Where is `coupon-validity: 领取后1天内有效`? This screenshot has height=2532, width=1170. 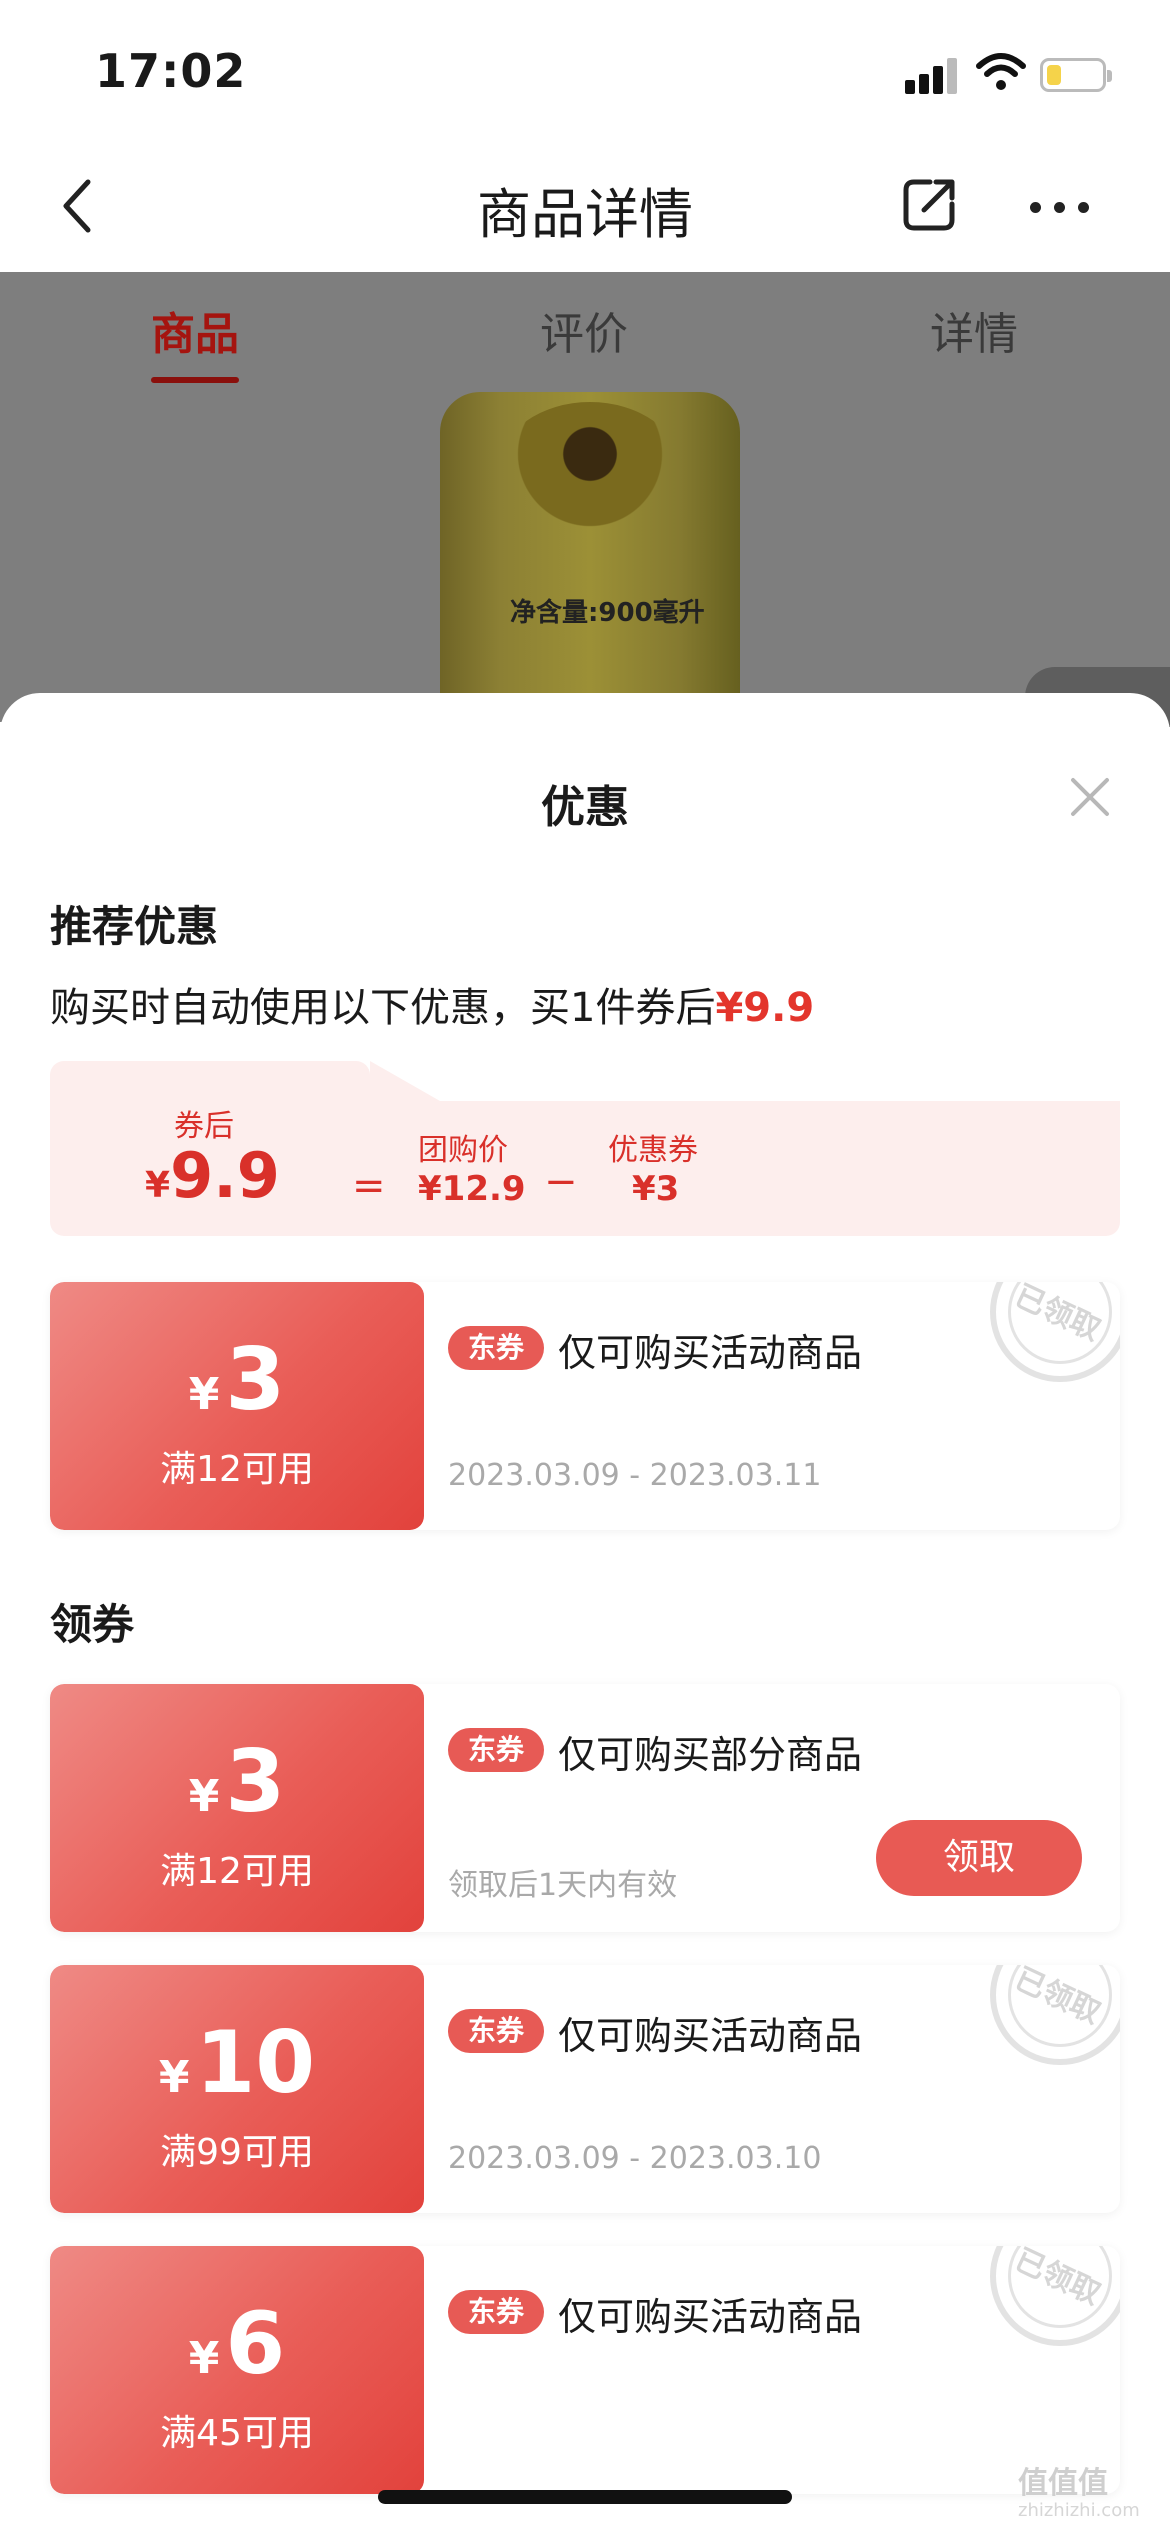 coupon-validity: 领取后1天内有效 is located at coordinates (563, 1885).